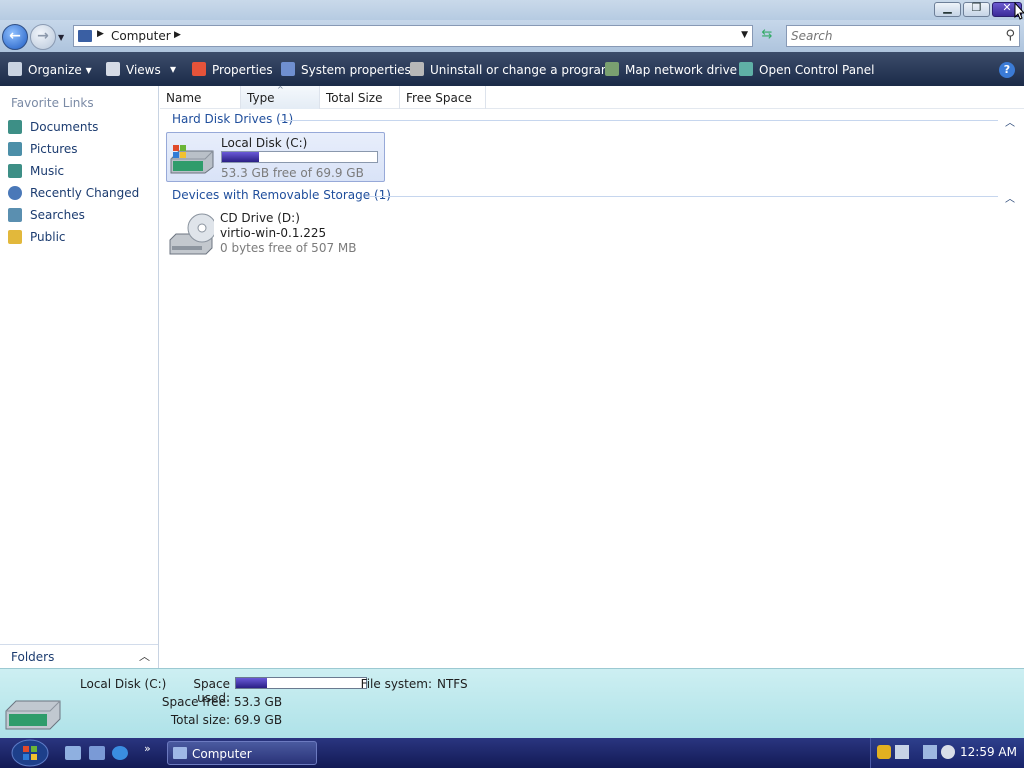 This screenshot has height=768, width=1024. I want to click on system-properties-label: System properties, so click(356, 70).